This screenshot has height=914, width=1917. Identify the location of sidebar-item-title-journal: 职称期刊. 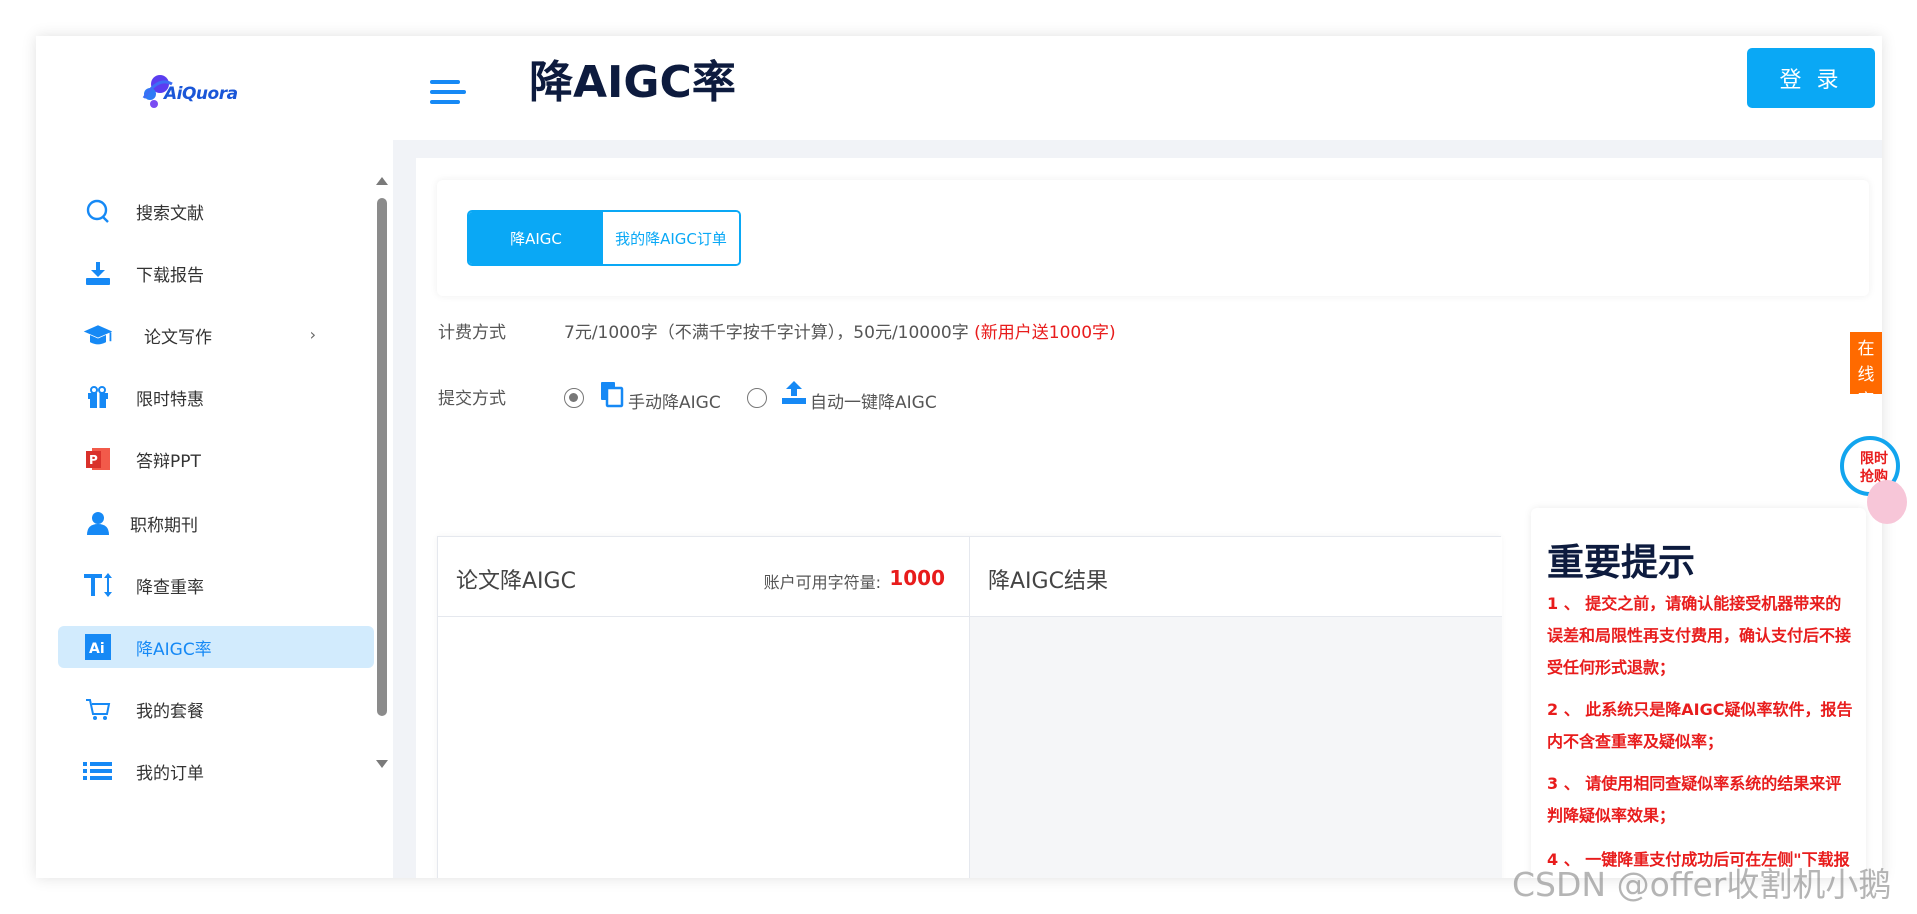
(216, 523).